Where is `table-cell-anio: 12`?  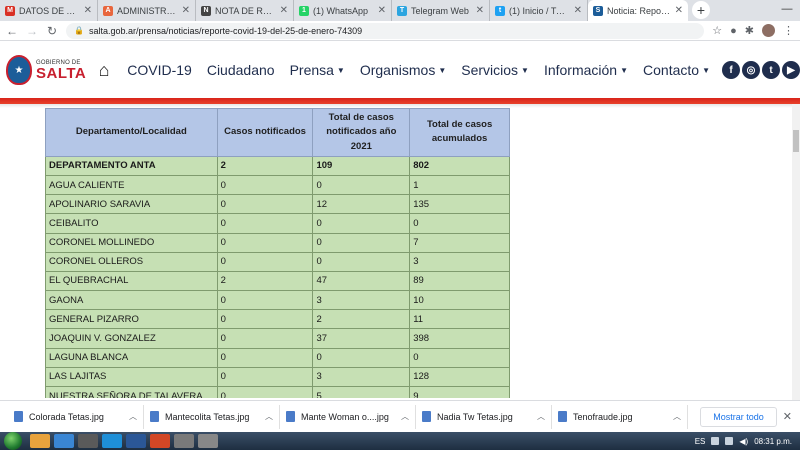 table-cell-anio: 12 is located at coordinates (361, 204).